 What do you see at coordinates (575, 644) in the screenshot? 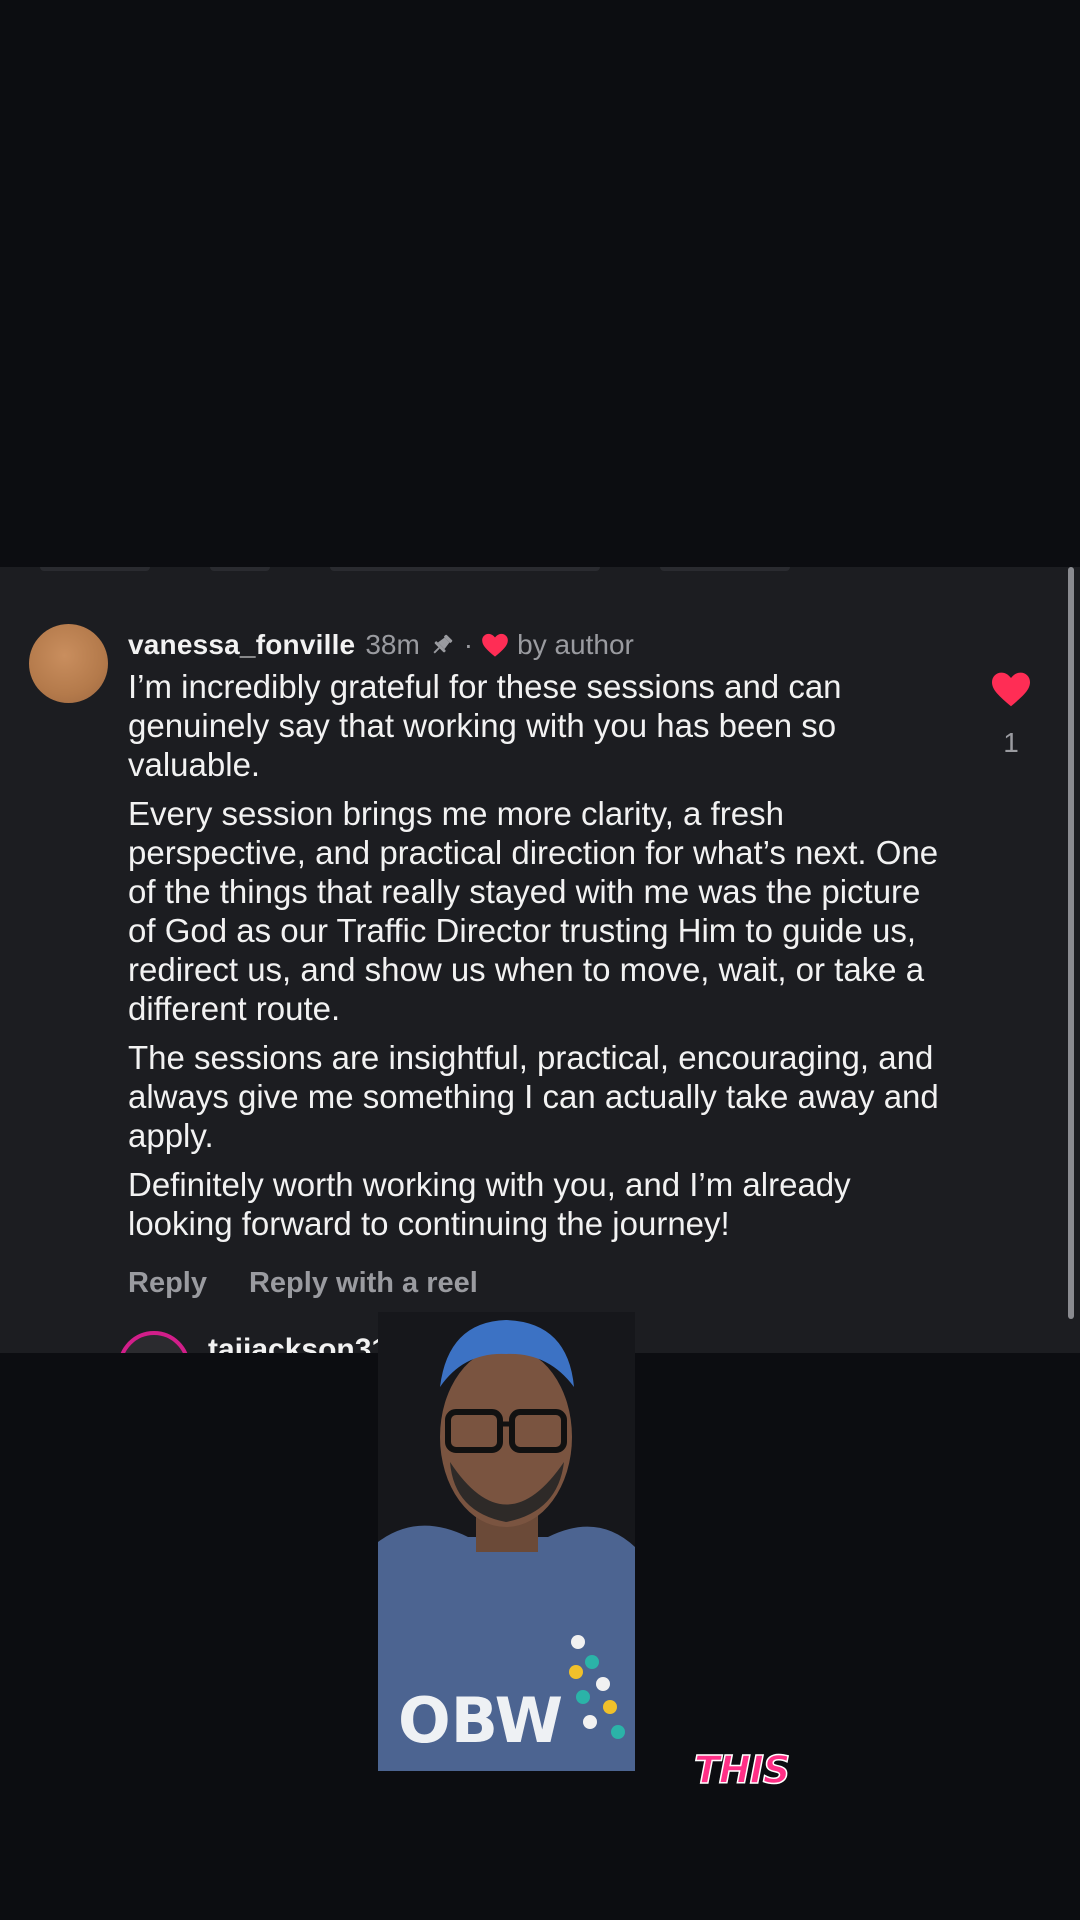
I see `by-author-label: by author` at bounding box center [575, 644].